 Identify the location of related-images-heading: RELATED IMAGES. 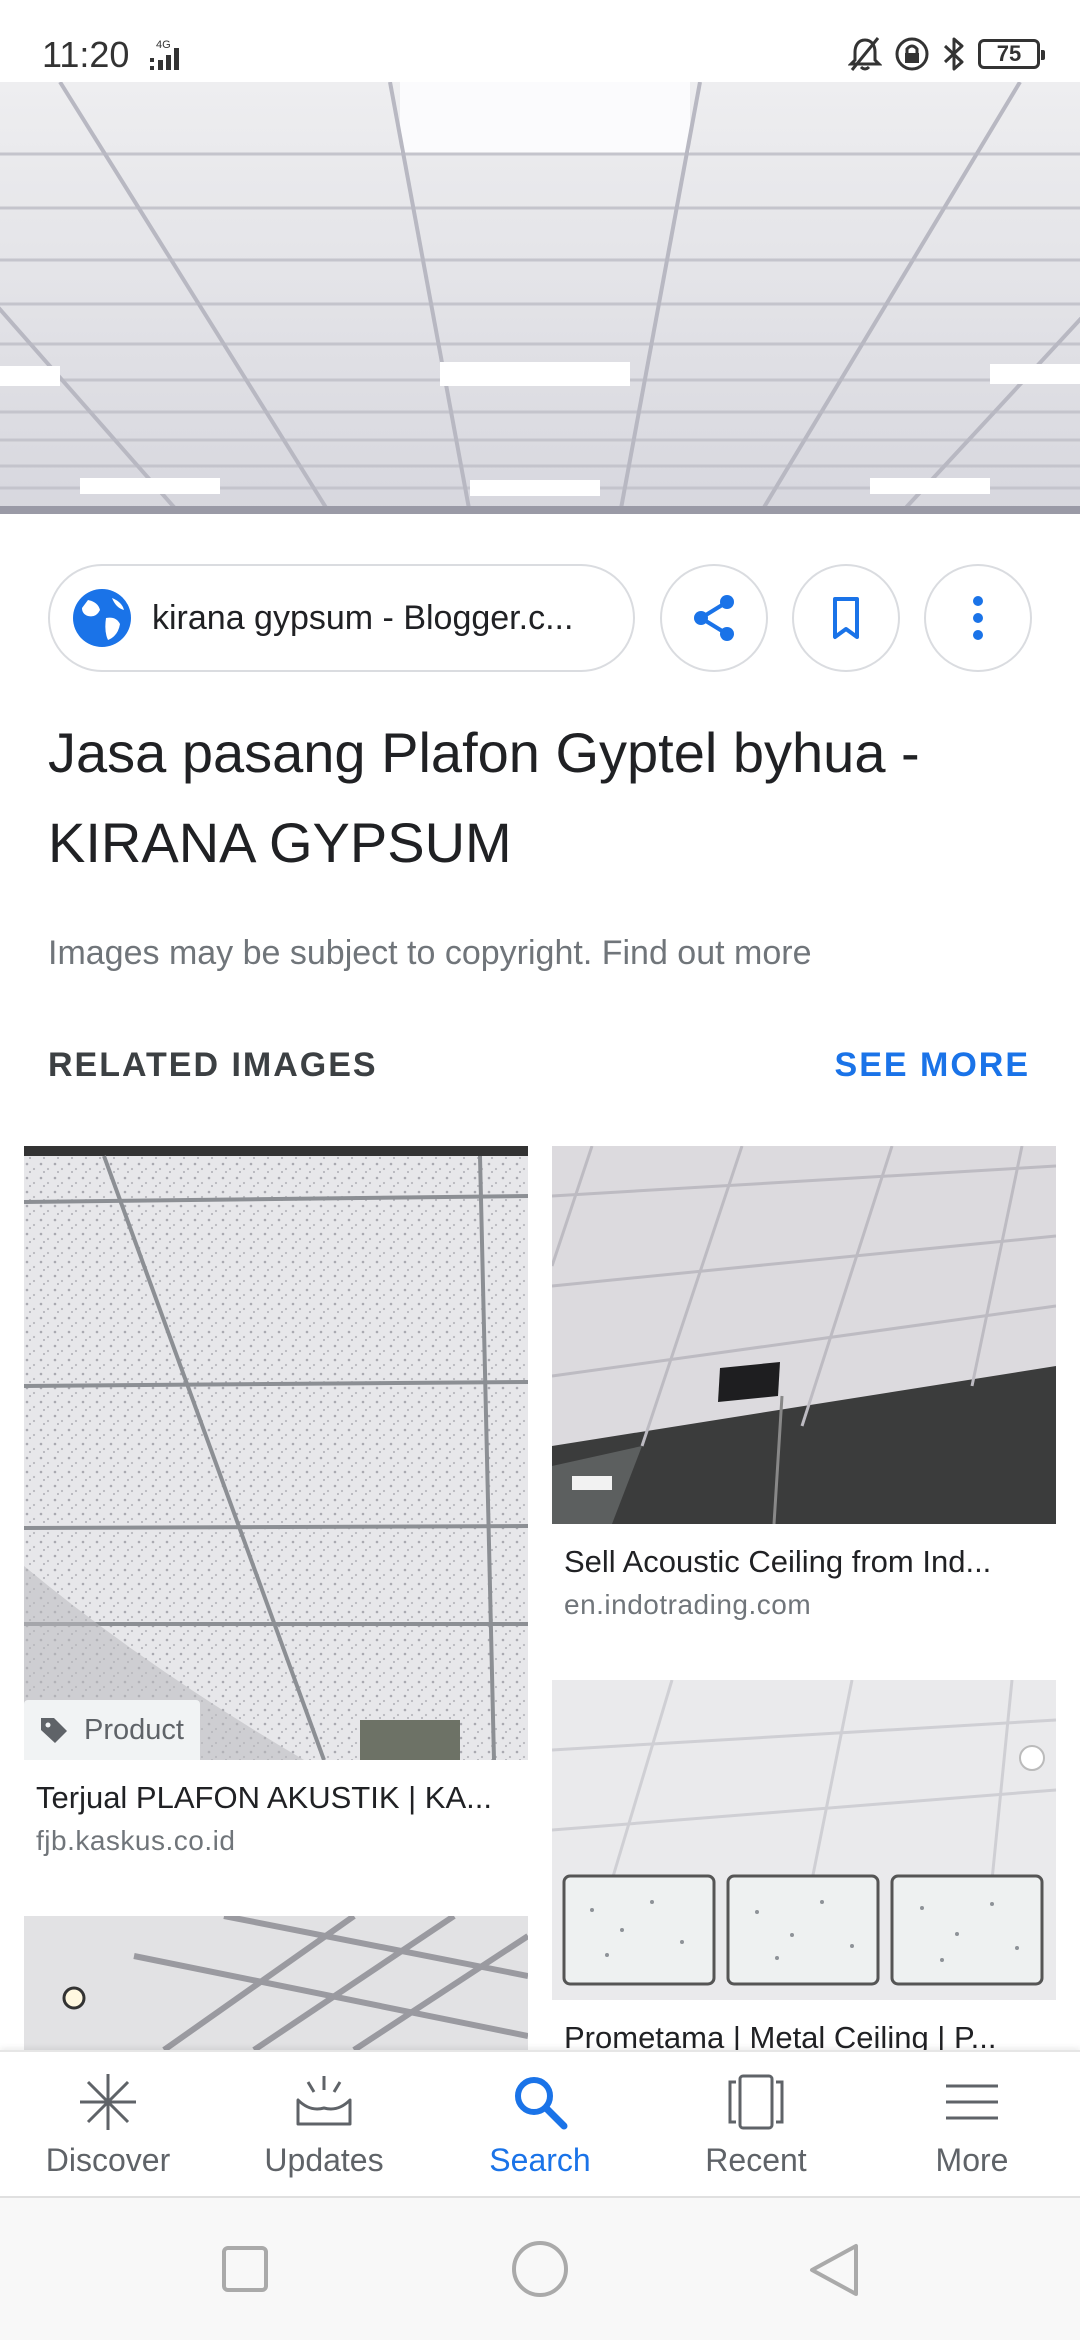
(213, 1065).